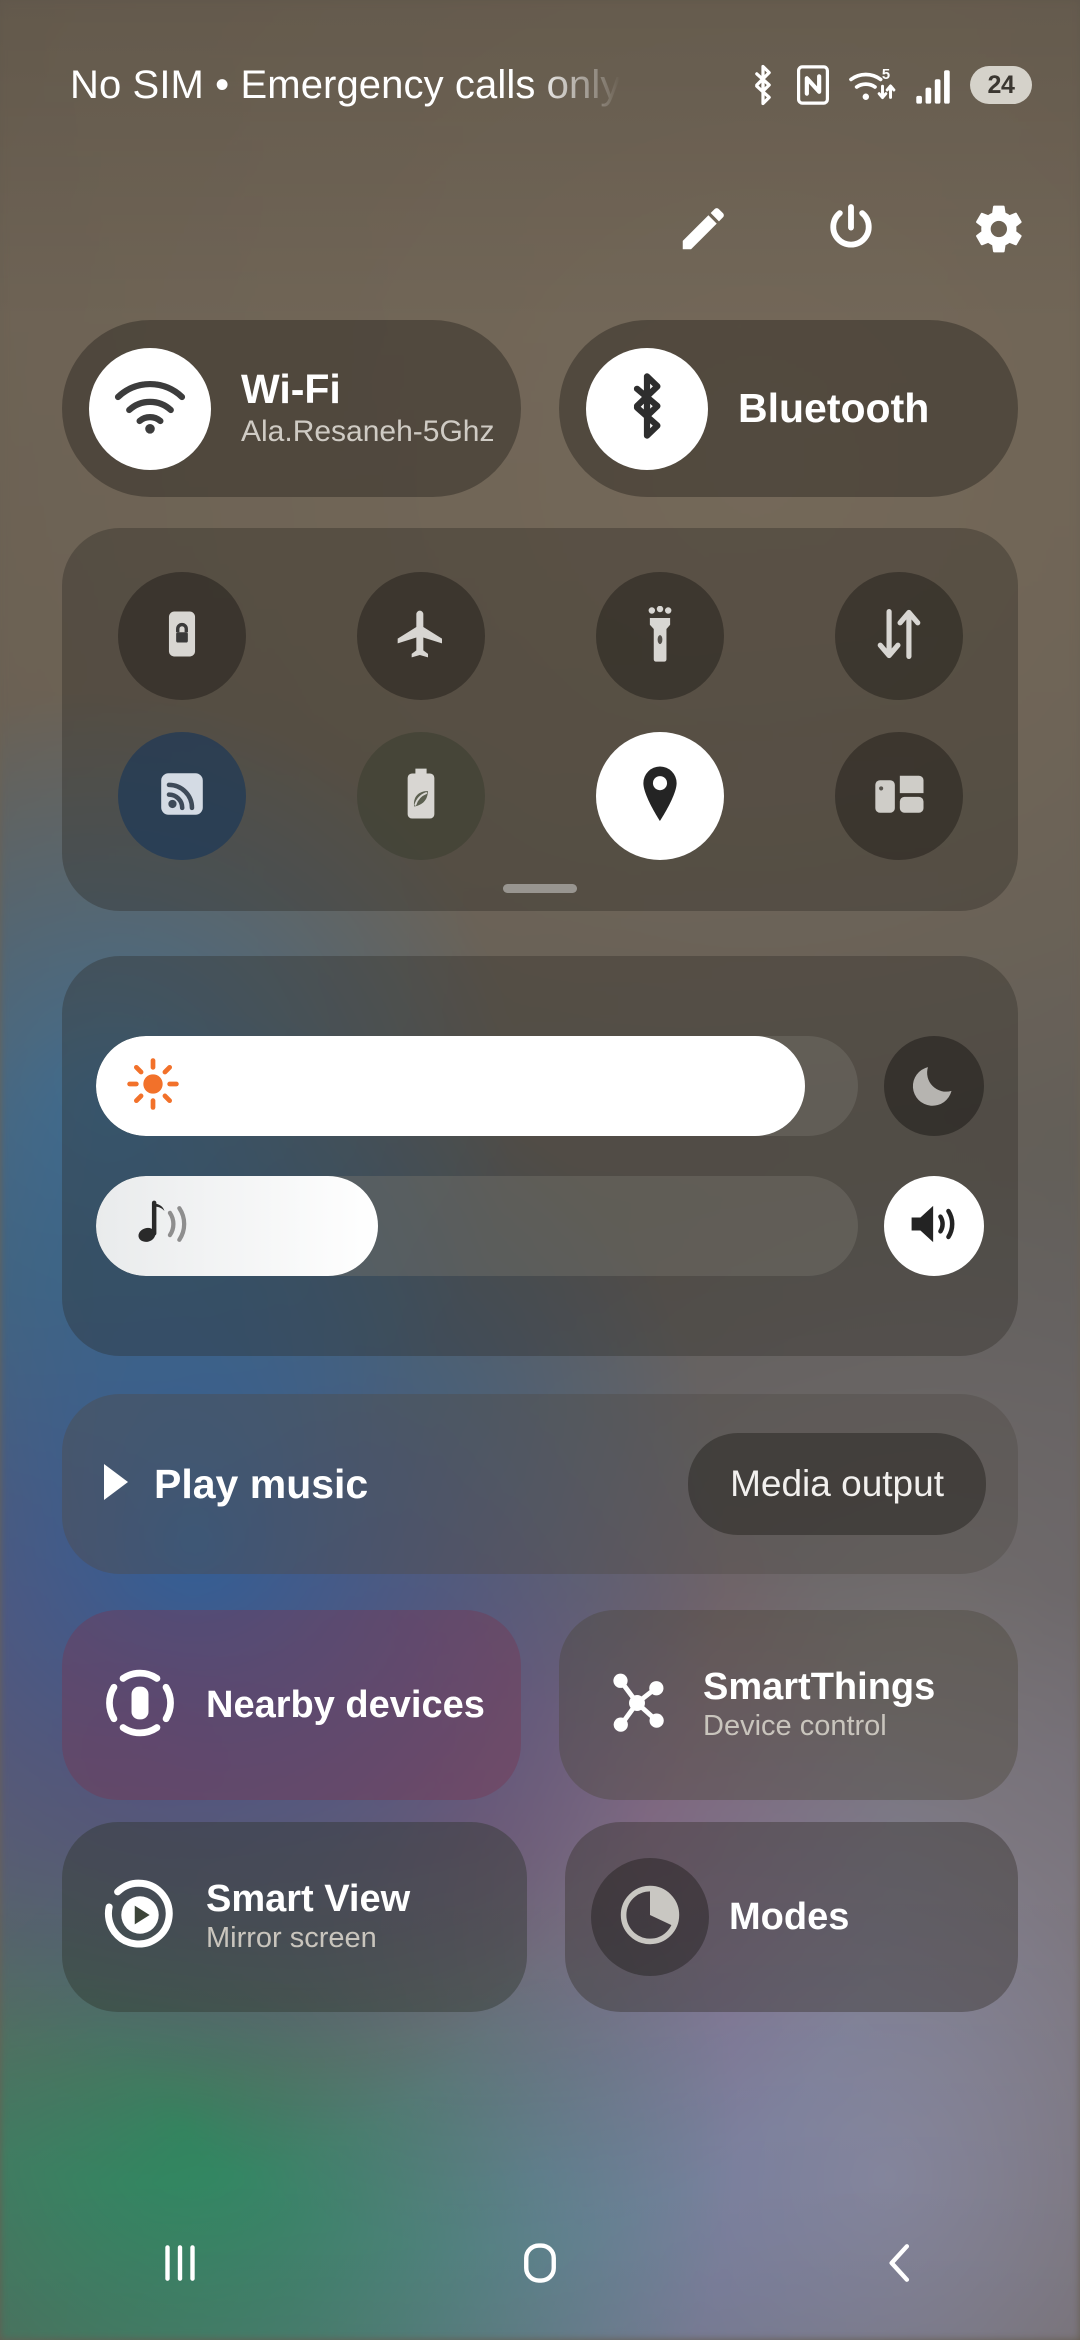 The height and width of the screenshot is (2340, 1080). I want to click on auto-rotate-toggle, so click(181, 636).